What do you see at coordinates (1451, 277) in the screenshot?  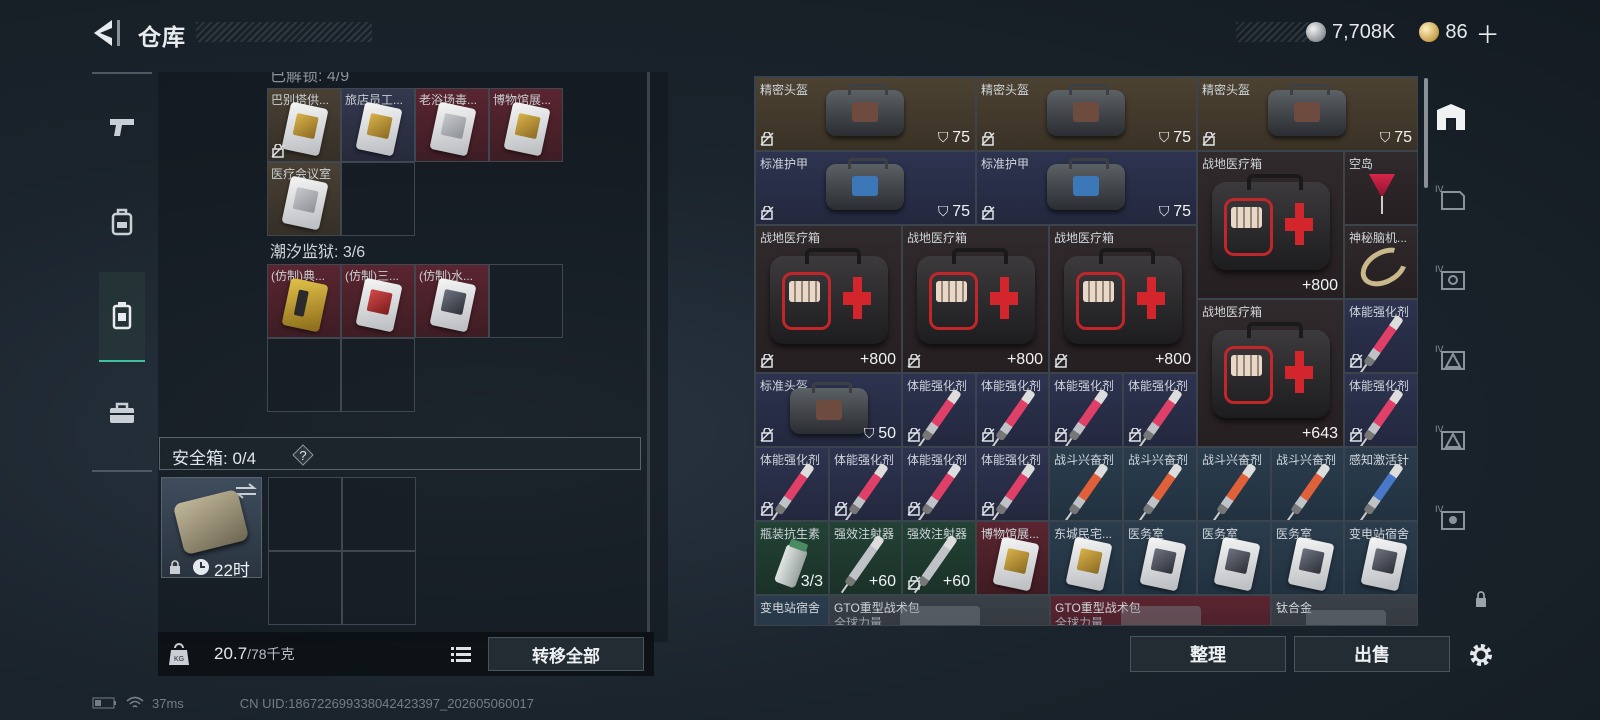 I see `tab-stash-picture: IV` at bounding box center [1451, 277].